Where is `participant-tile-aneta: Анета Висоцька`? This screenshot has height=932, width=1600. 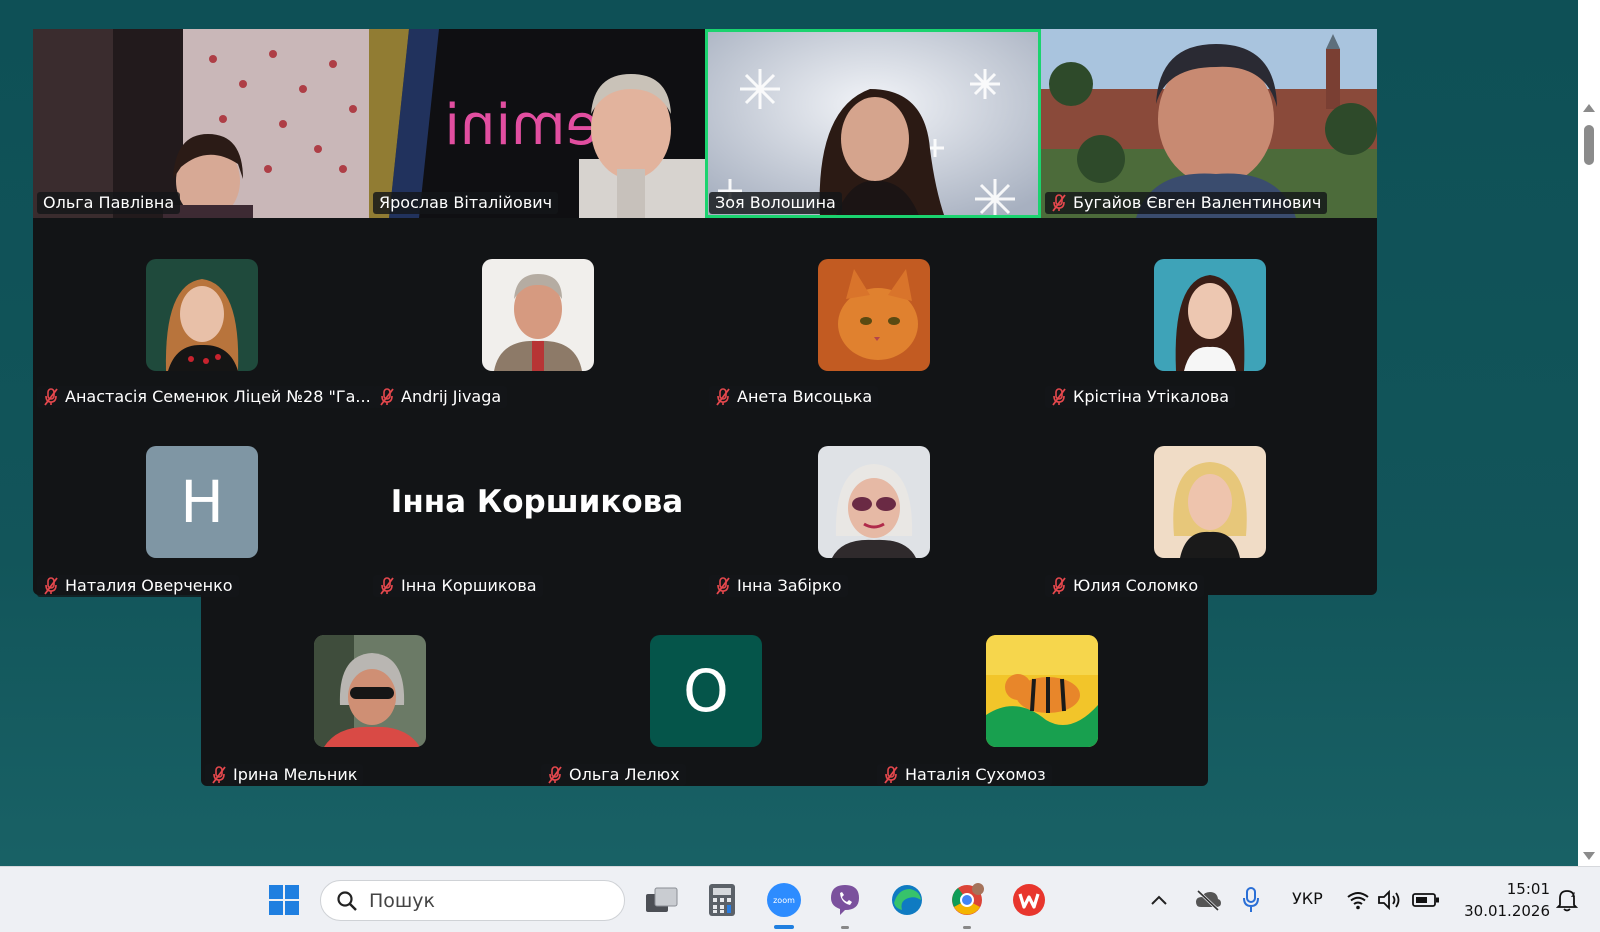 participant-tile-aneta: Анета Висоцька is located at coordinates (873, 313).